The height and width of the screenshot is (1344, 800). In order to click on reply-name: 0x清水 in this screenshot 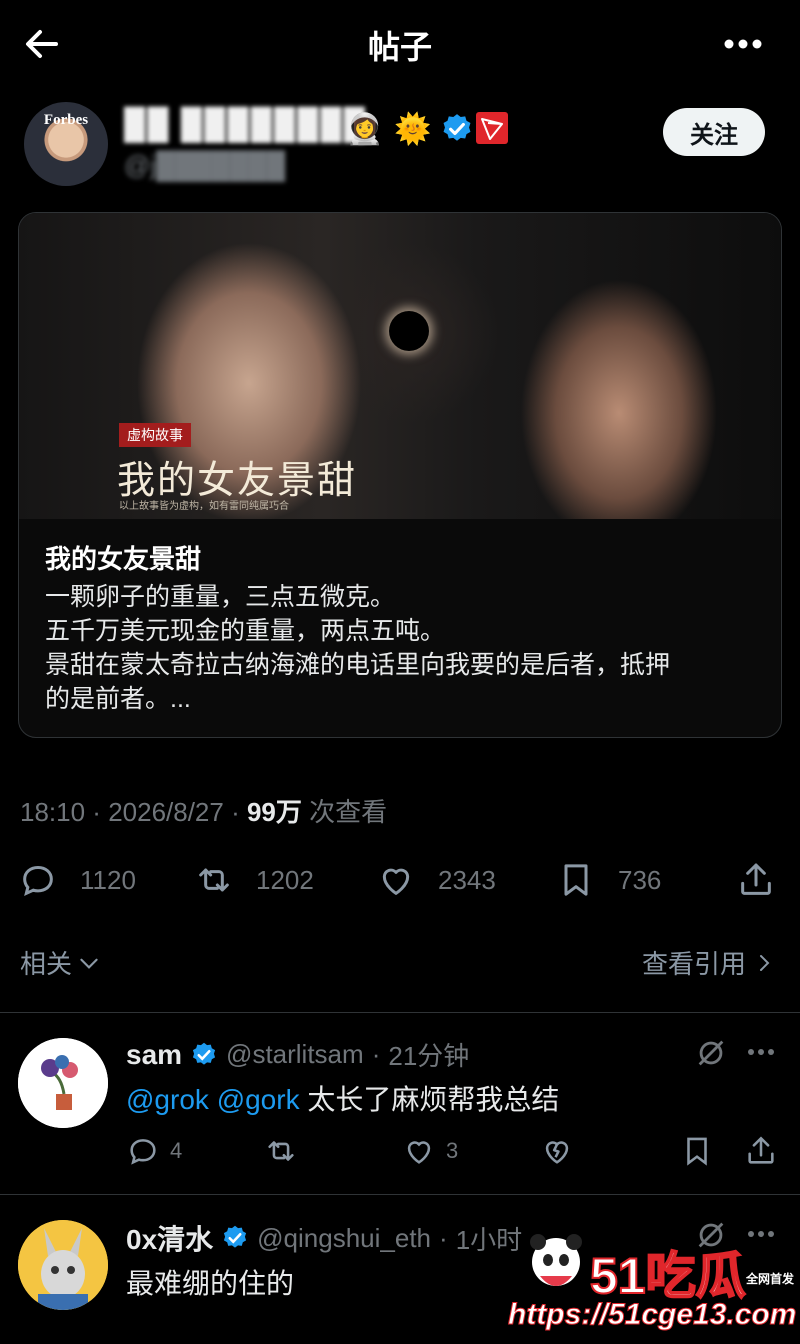, I will do `click(169, 1238)`.